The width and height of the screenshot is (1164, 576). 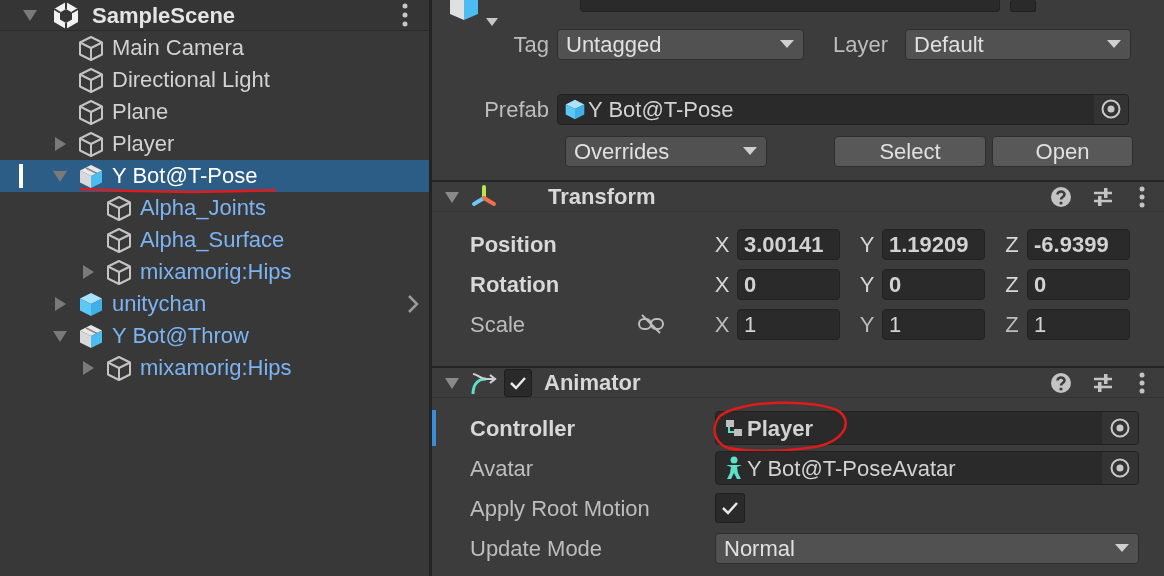 I want to click on unlinked-chain-icon, so click(x=651, y=324).